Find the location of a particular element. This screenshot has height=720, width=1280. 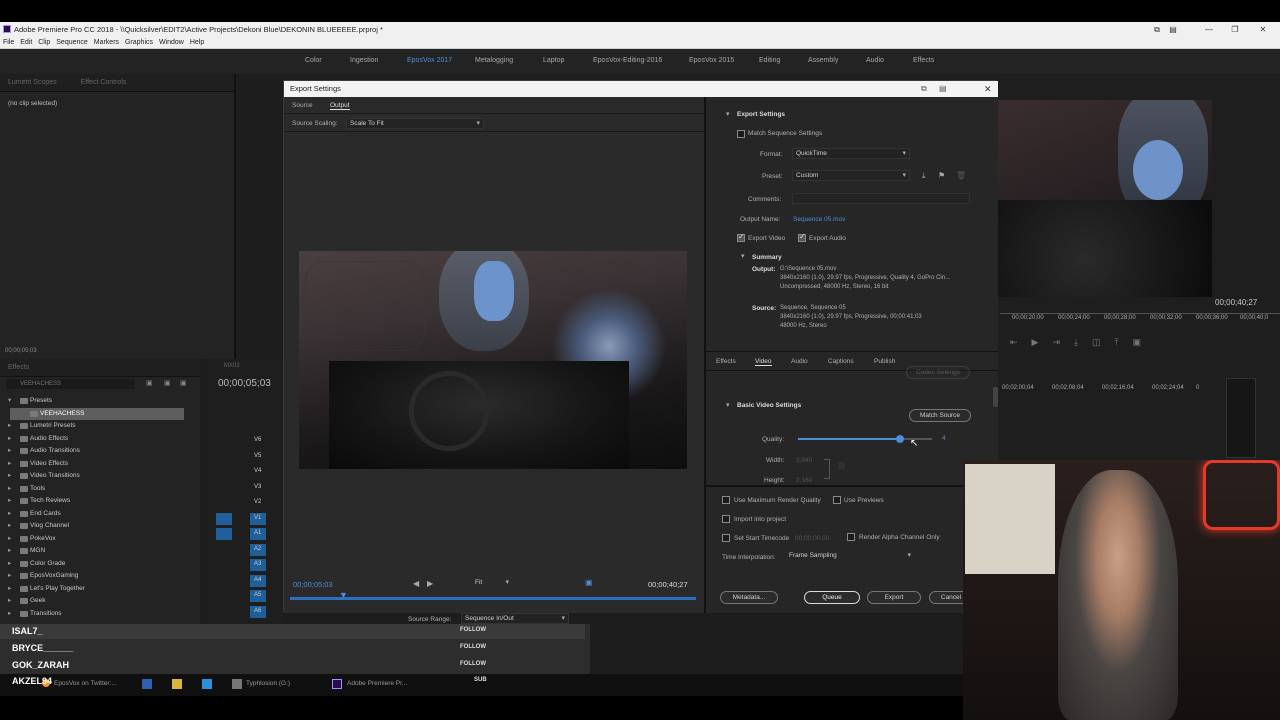

tree-item: ▸ Tech Reviews is located at coordinates (100, 501).